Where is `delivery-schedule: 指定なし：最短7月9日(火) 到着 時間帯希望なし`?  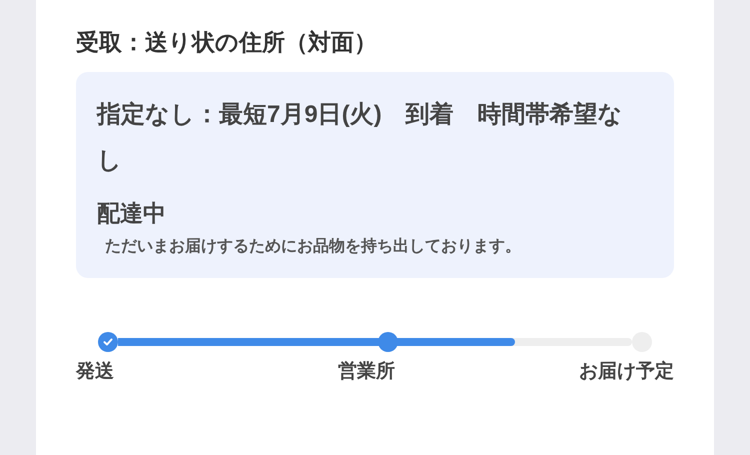 delivery-schedule: 指定なし：最短7月9日(火) 到着 時間帯希望なし is located at coordinates (360, 138).